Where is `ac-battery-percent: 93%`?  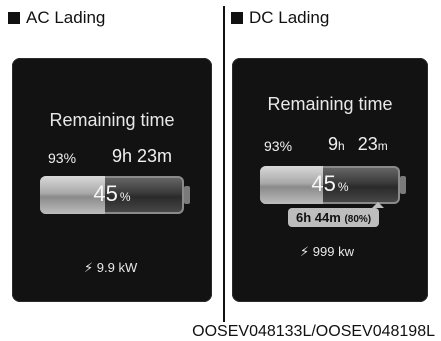
ac-battery-percent: 93% is located at coordinates (62, 158).